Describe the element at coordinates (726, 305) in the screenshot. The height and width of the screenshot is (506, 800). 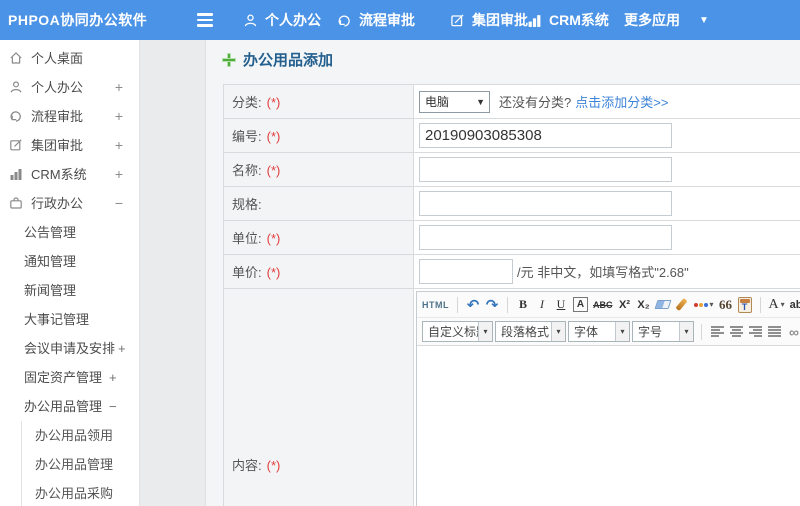
I see `blockquote-button: 66` at that location.